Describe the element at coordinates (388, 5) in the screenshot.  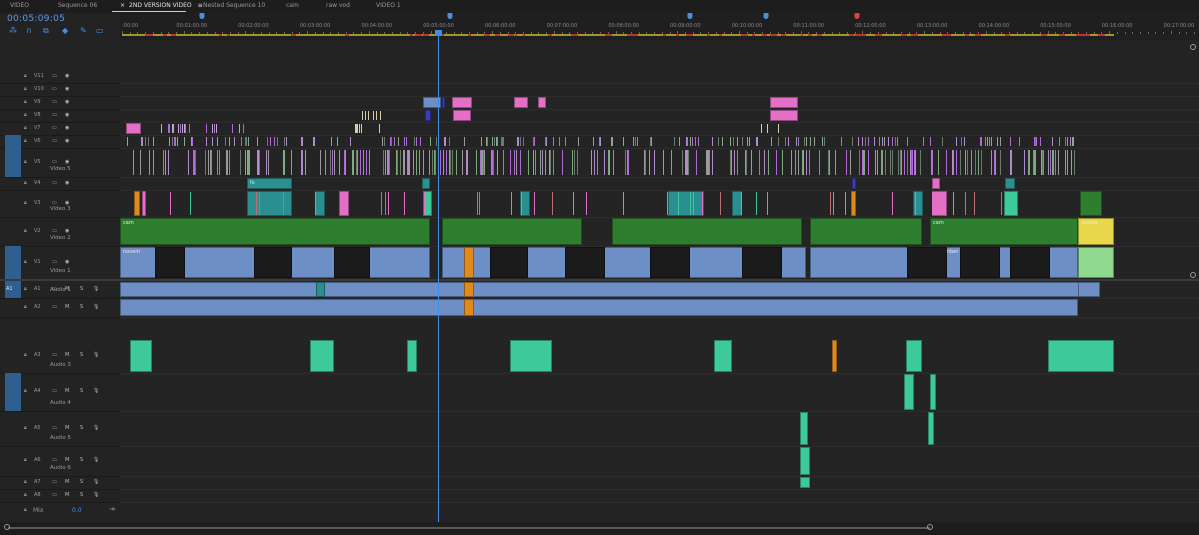
I see `tab-video-1: VIDEO 1` at that location.